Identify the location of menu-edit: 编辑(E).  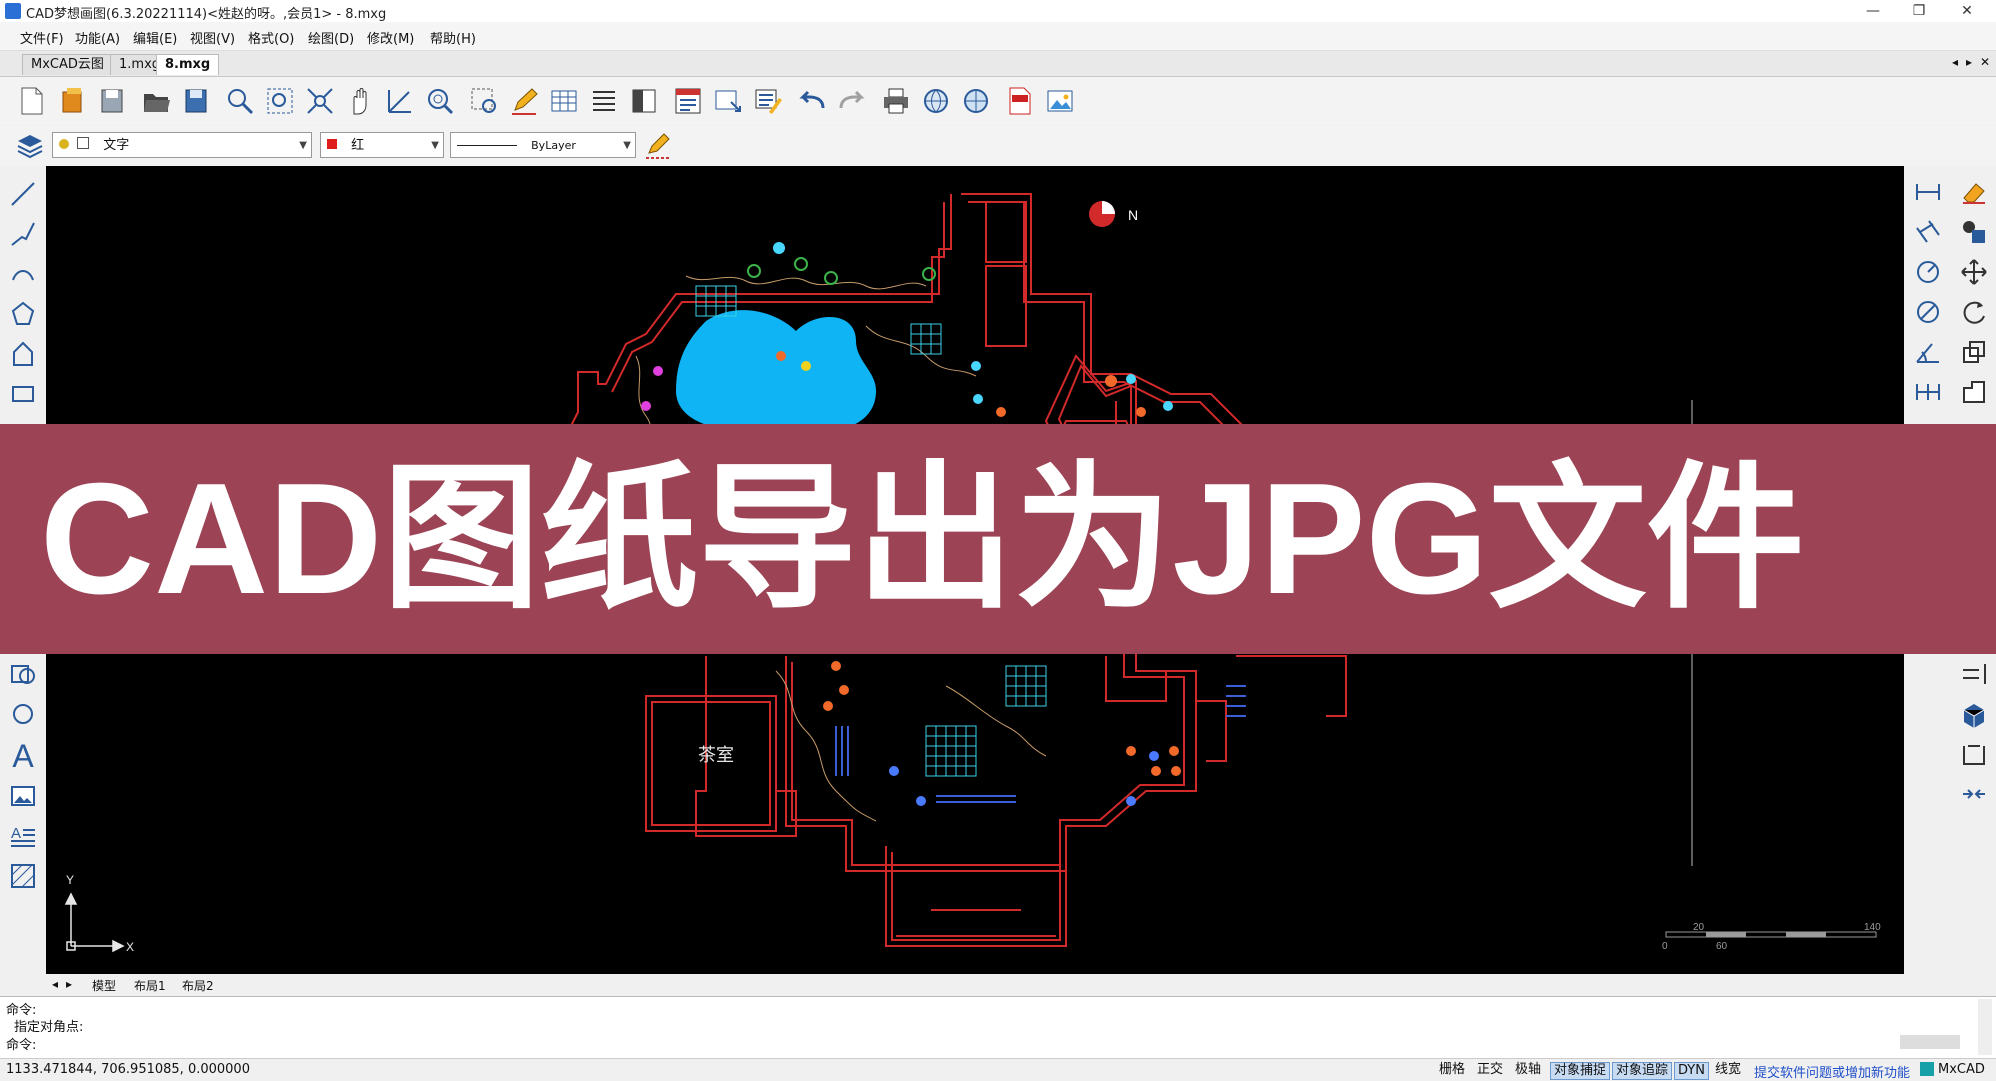
(155, 37).